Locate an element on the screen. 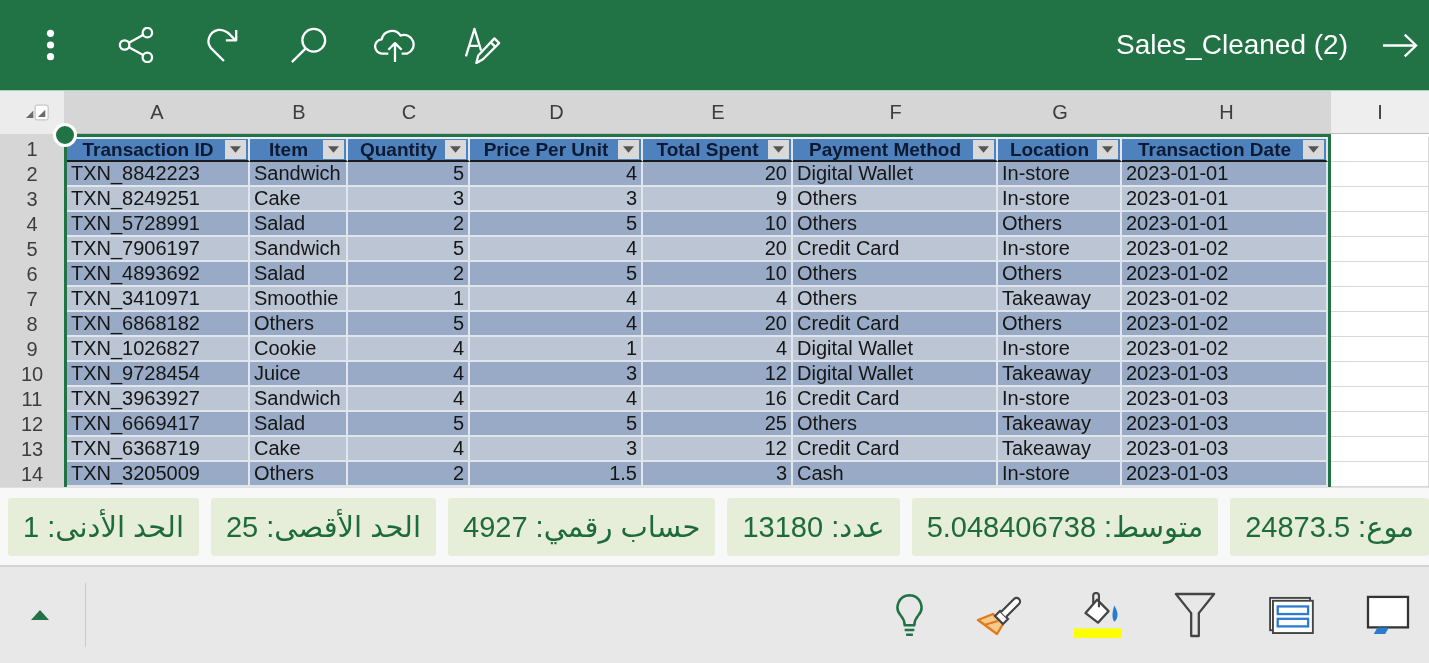 The width and height of the screenshot is (1429, 663). table-cell: Cash is located at coordinates (895, 474).